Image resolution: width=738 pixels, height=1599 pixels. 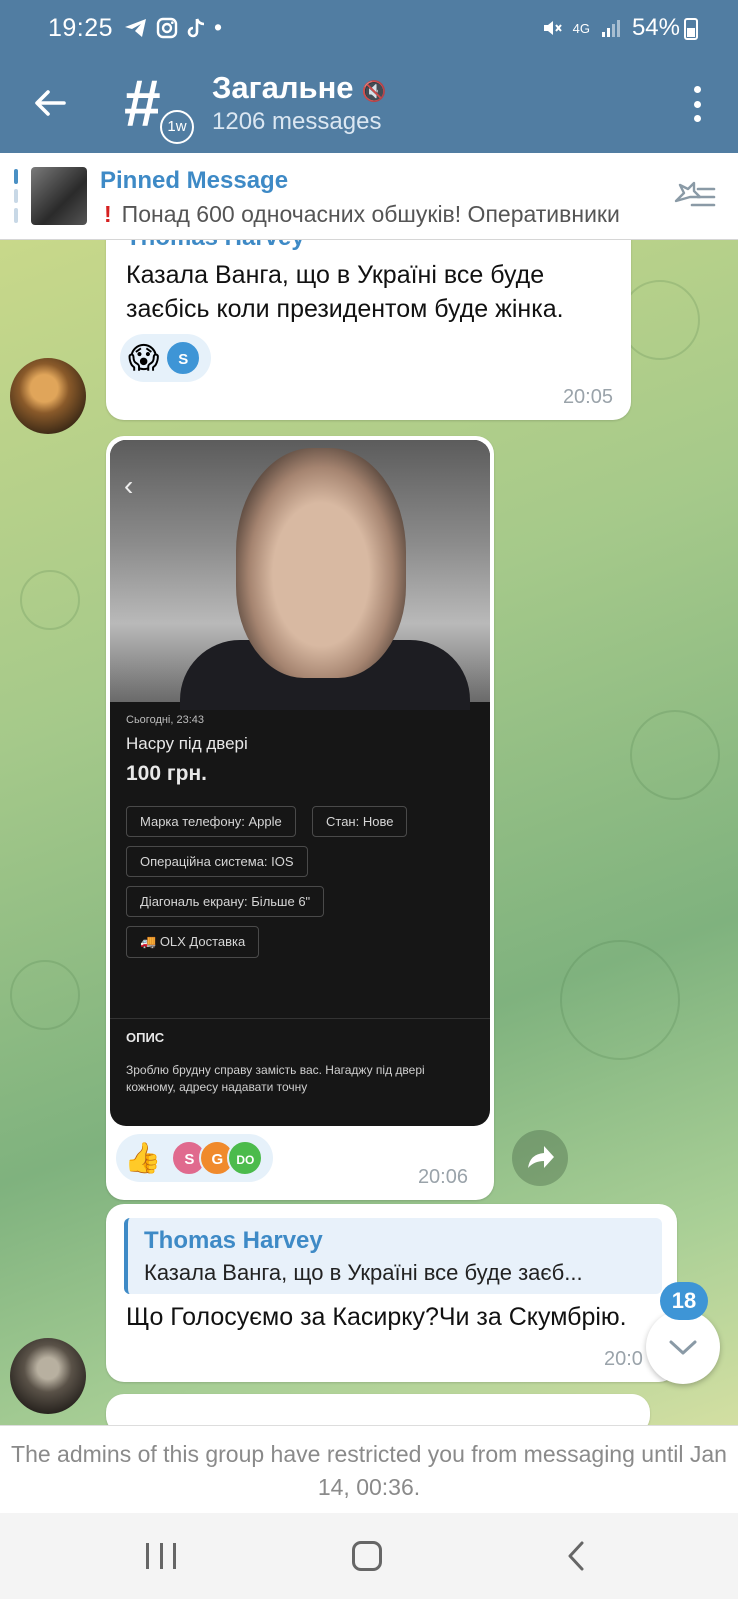 I want to click on reactions-pill: 😱 S, so click(x=166, y=358).